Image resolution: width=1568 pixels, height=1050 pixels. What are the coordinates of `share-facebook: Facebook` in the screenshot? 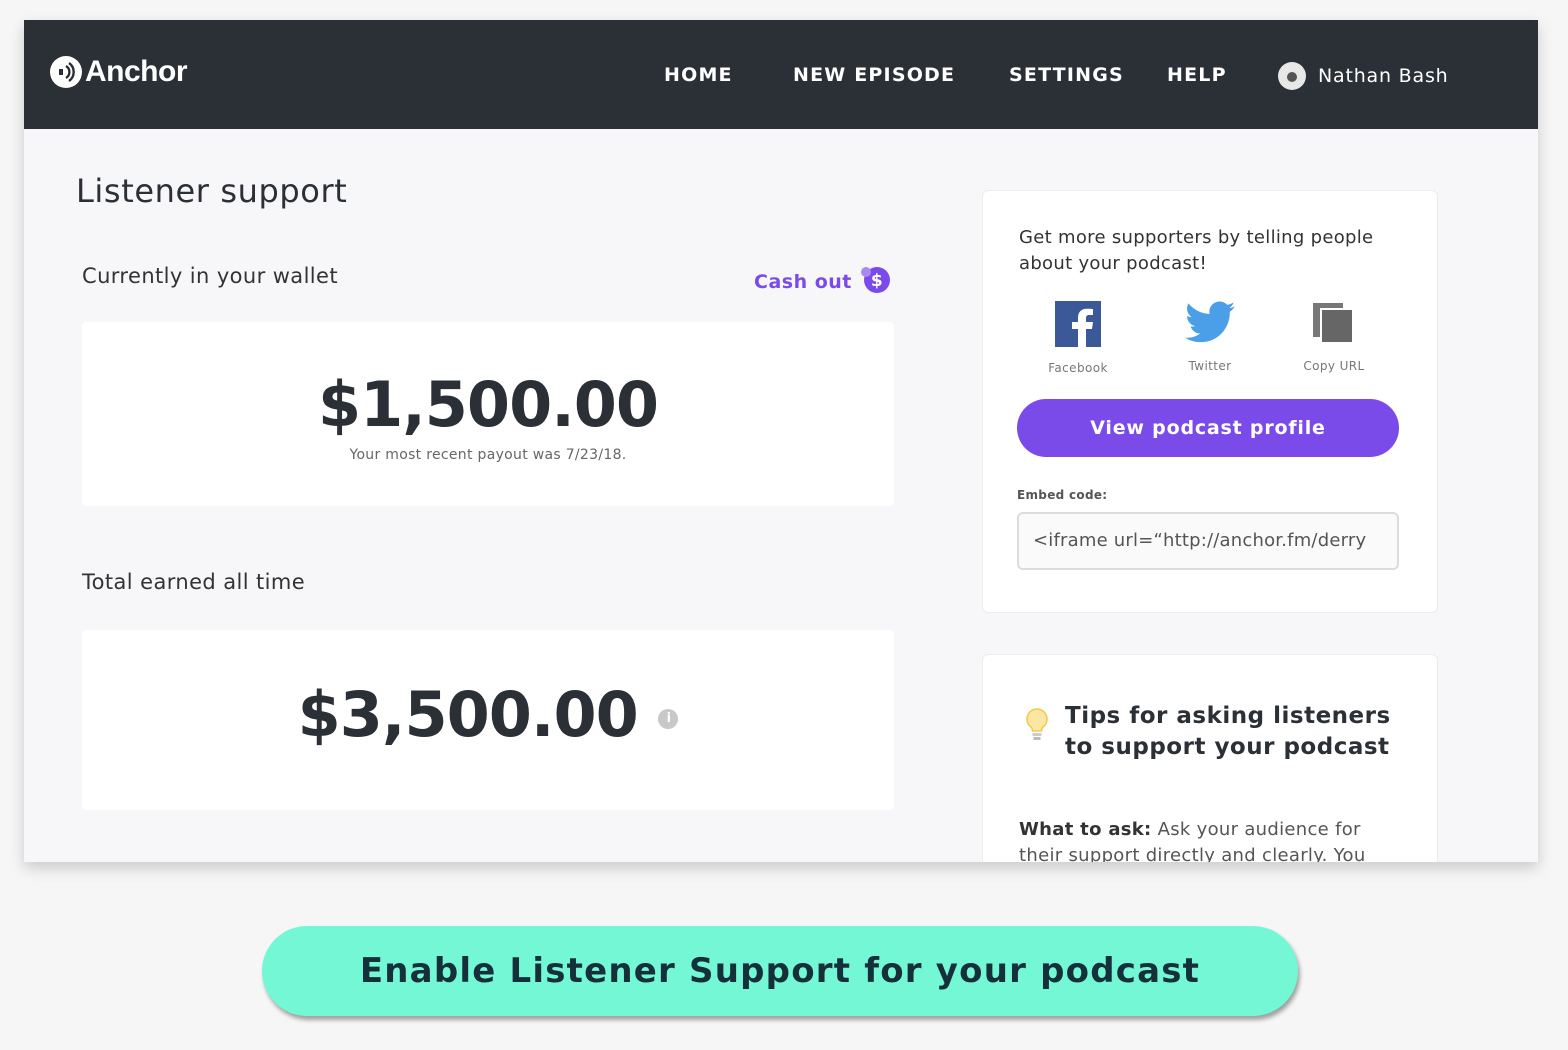 It's located at (1078, 338).